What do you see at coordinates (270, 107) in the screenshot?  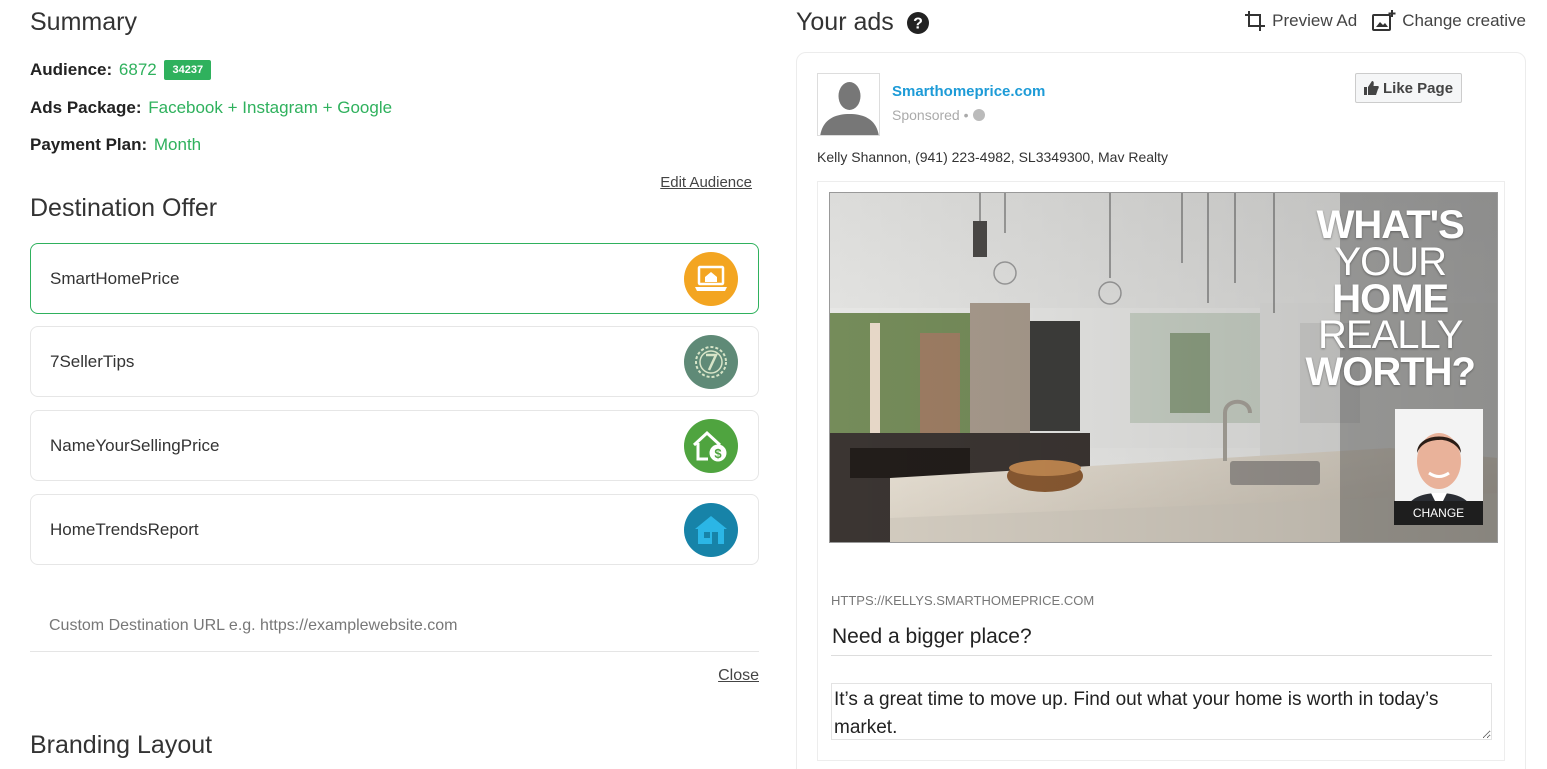 I see `ads-package-value: Facebook + Instagram + Google` at bounding box center [270, 107].